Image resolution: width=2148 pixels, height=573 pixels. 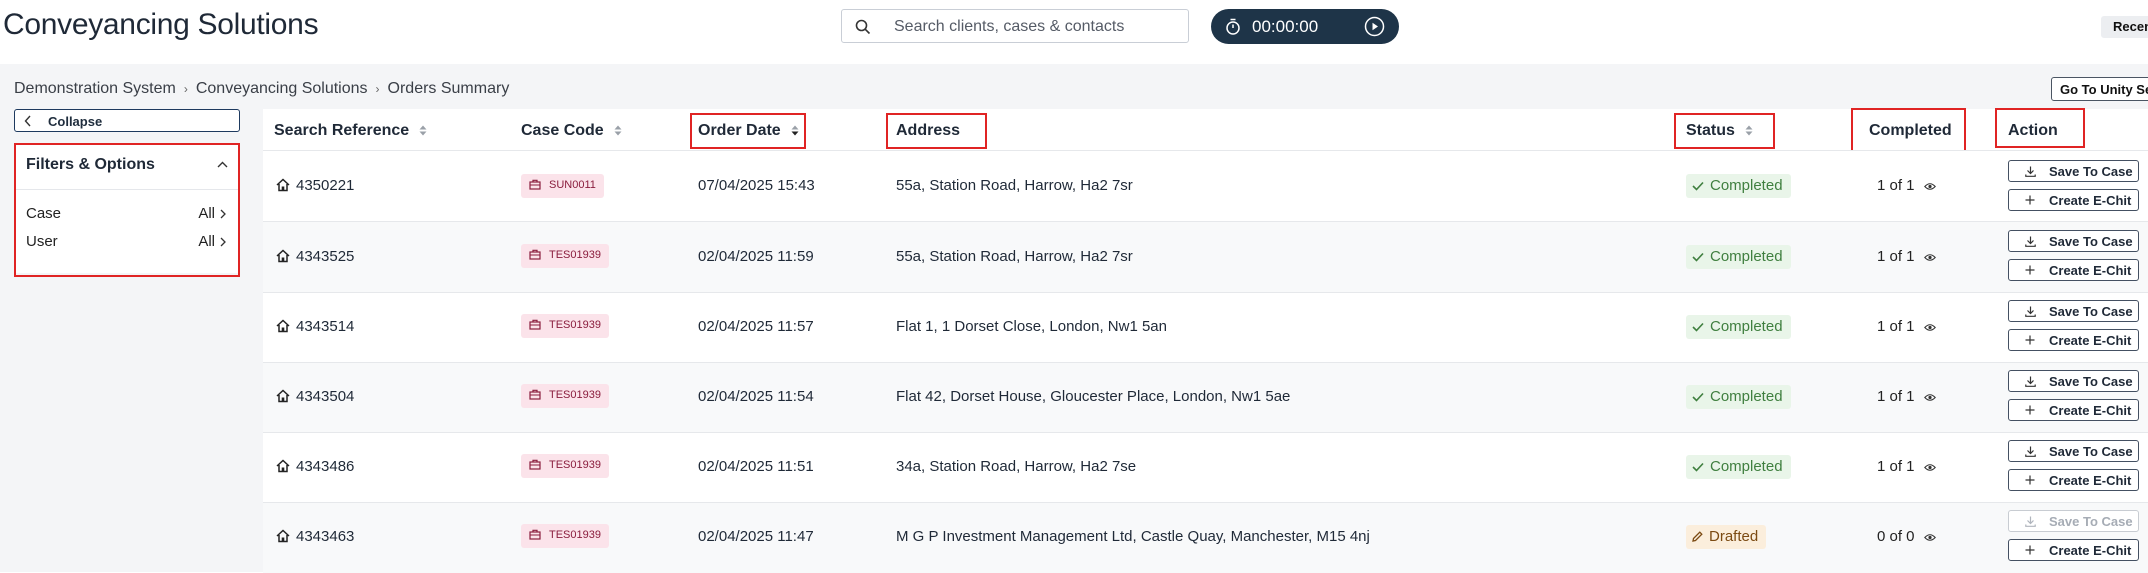 I want to click on pencil-icon, so click(x=1697, y=536).